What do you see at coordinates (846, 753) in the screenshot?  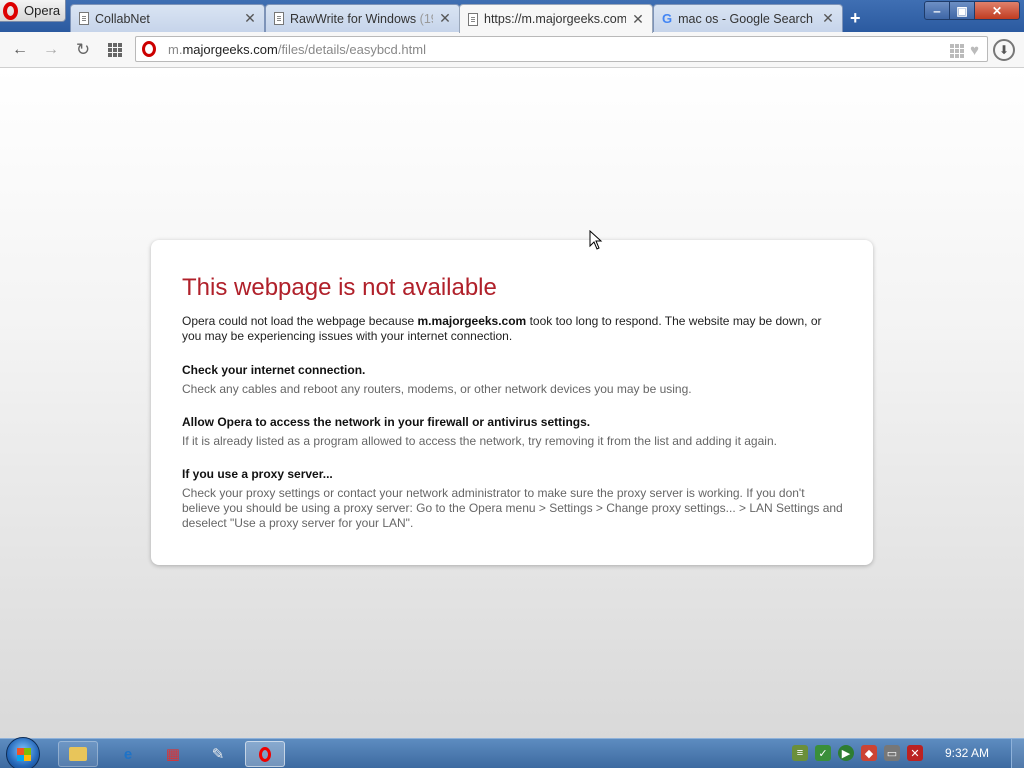 I see `media-icon: ▶` at bounding box center [846, 753].